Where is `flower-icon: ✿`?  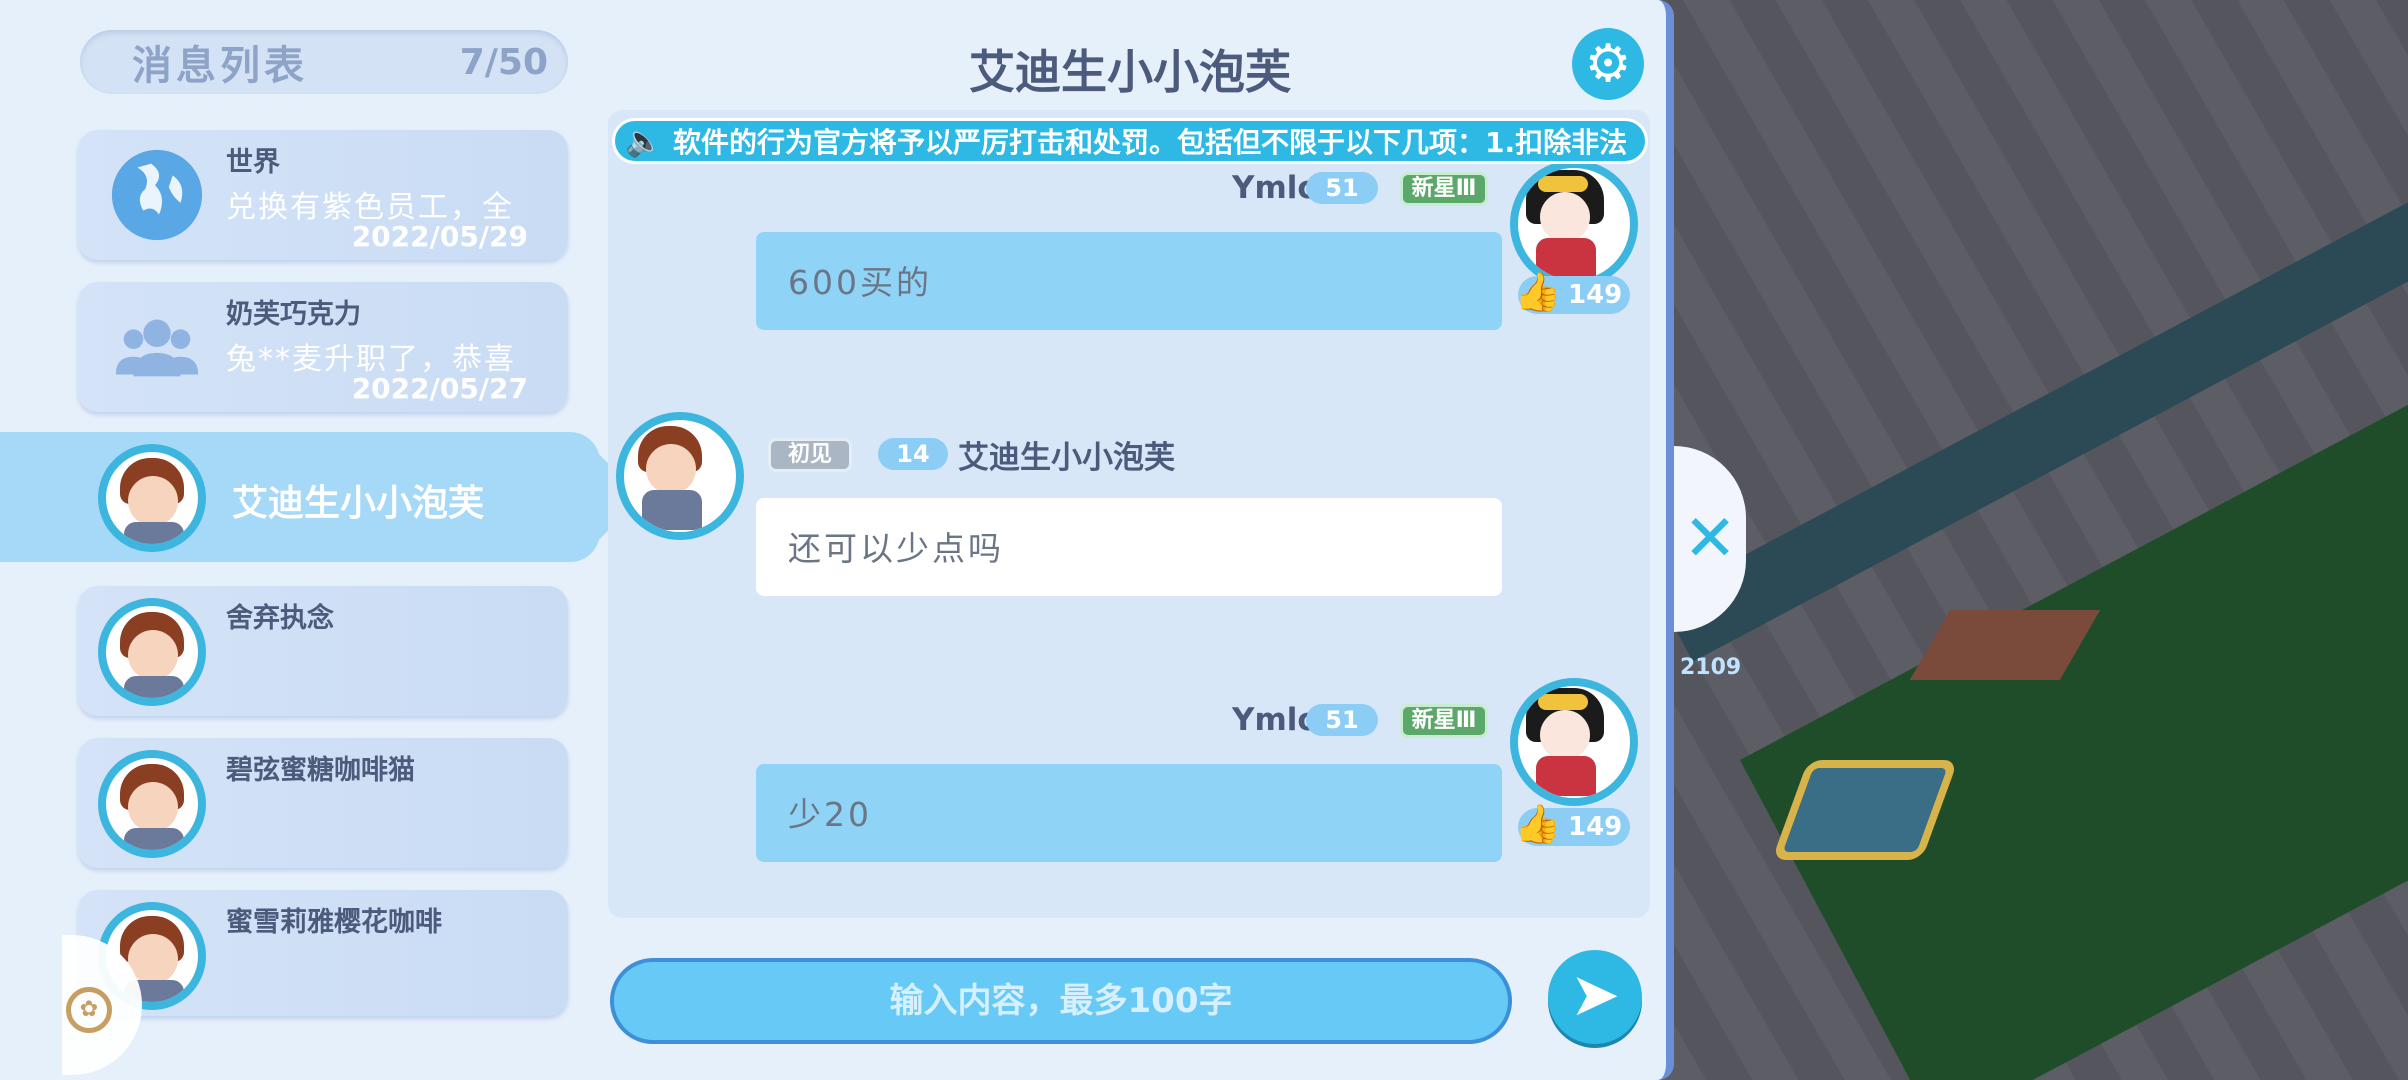
flower-icon: ✿ is located at coordinates (89, 1010).